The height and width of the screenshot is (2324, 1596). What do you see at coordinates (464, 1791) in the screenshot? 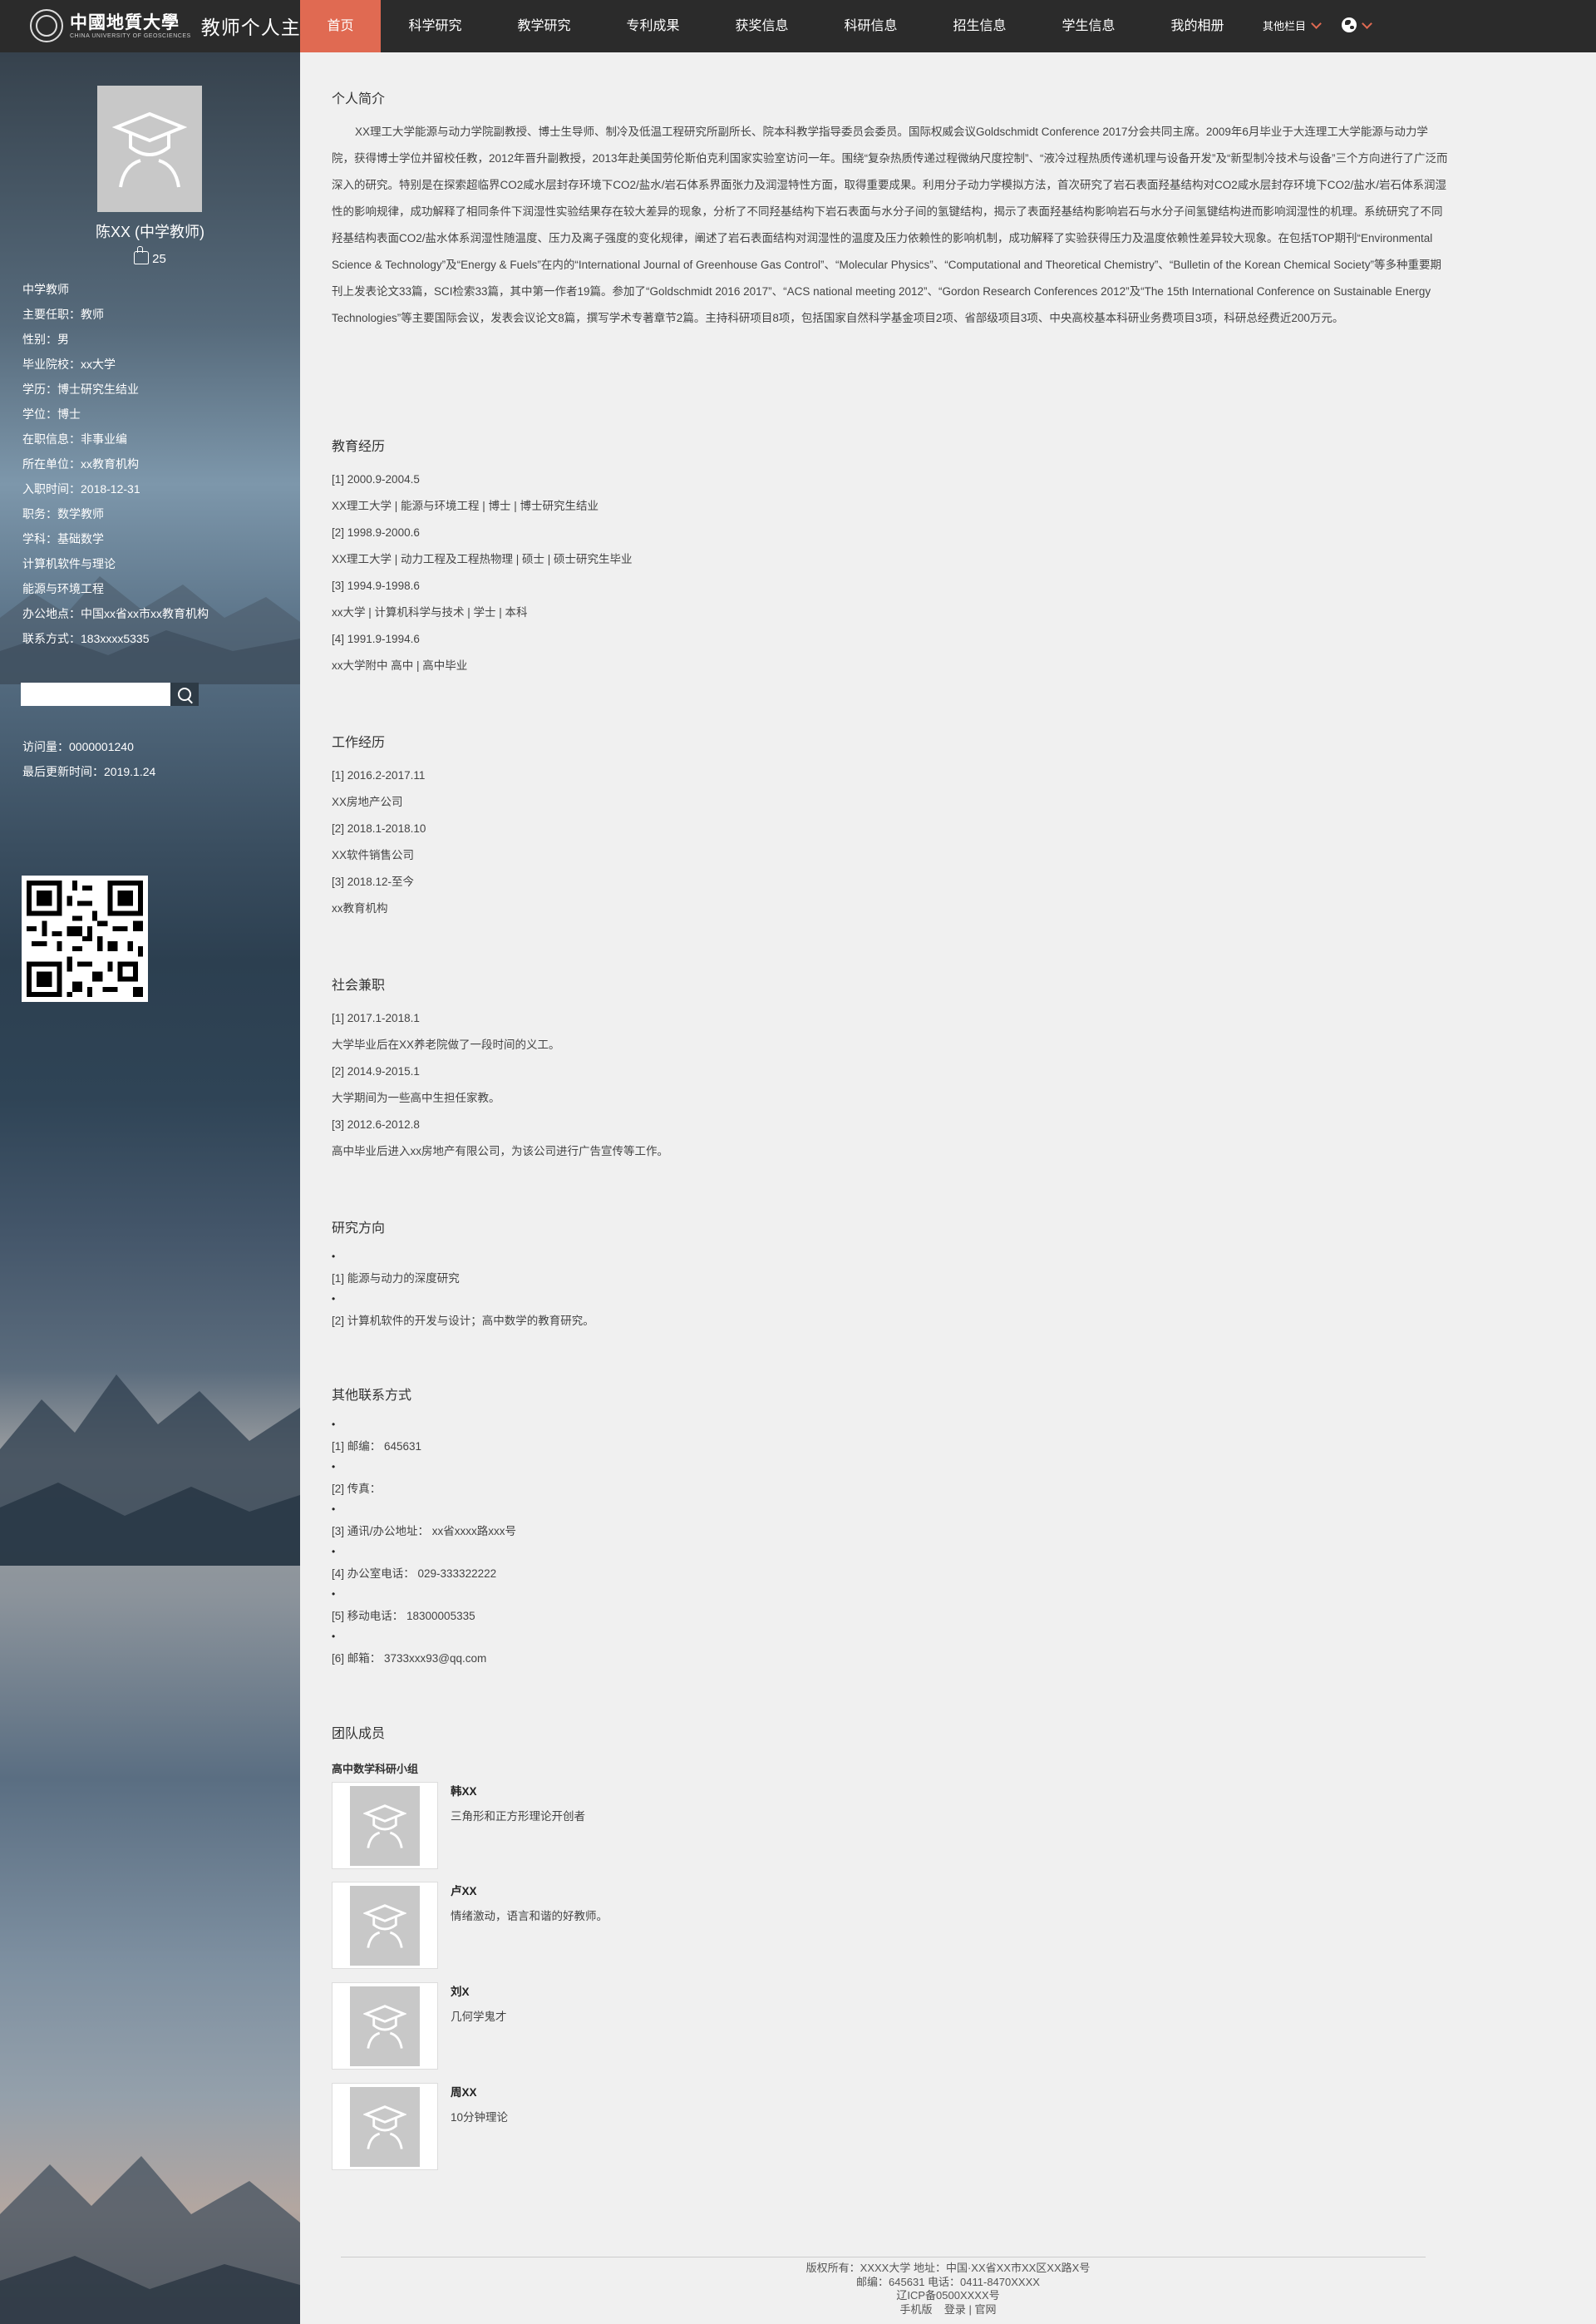
I see `member-name: 韩XX` at bounding box center [464, 1791].